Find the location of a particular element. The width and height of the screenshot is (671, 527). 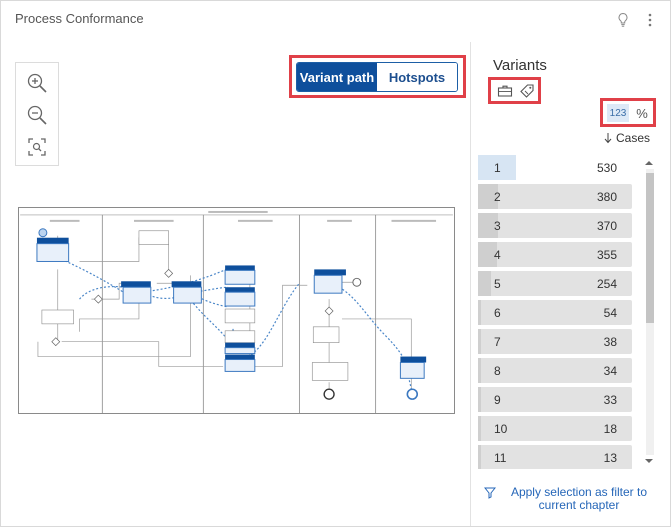

scroll-down-icon is located at coordinates (649, 461).